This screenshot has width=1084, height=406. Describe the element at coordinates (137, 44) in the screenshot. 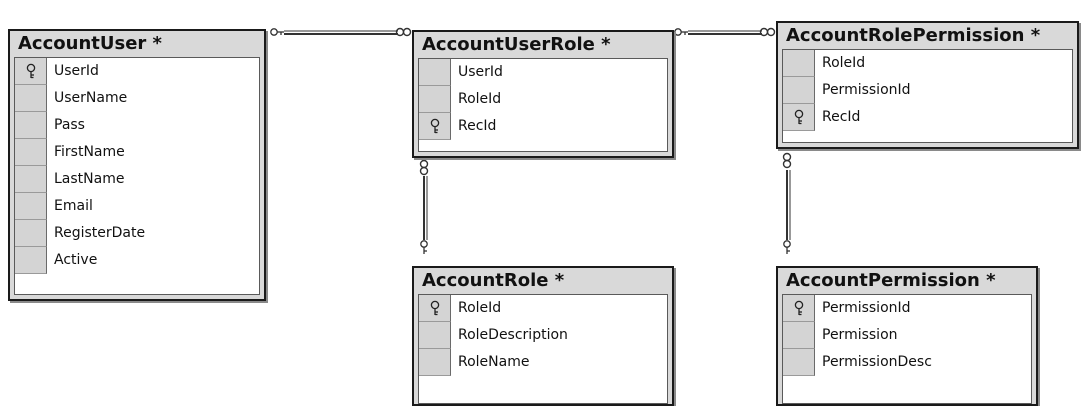

I see `table-title: AccountUser *` at that location.